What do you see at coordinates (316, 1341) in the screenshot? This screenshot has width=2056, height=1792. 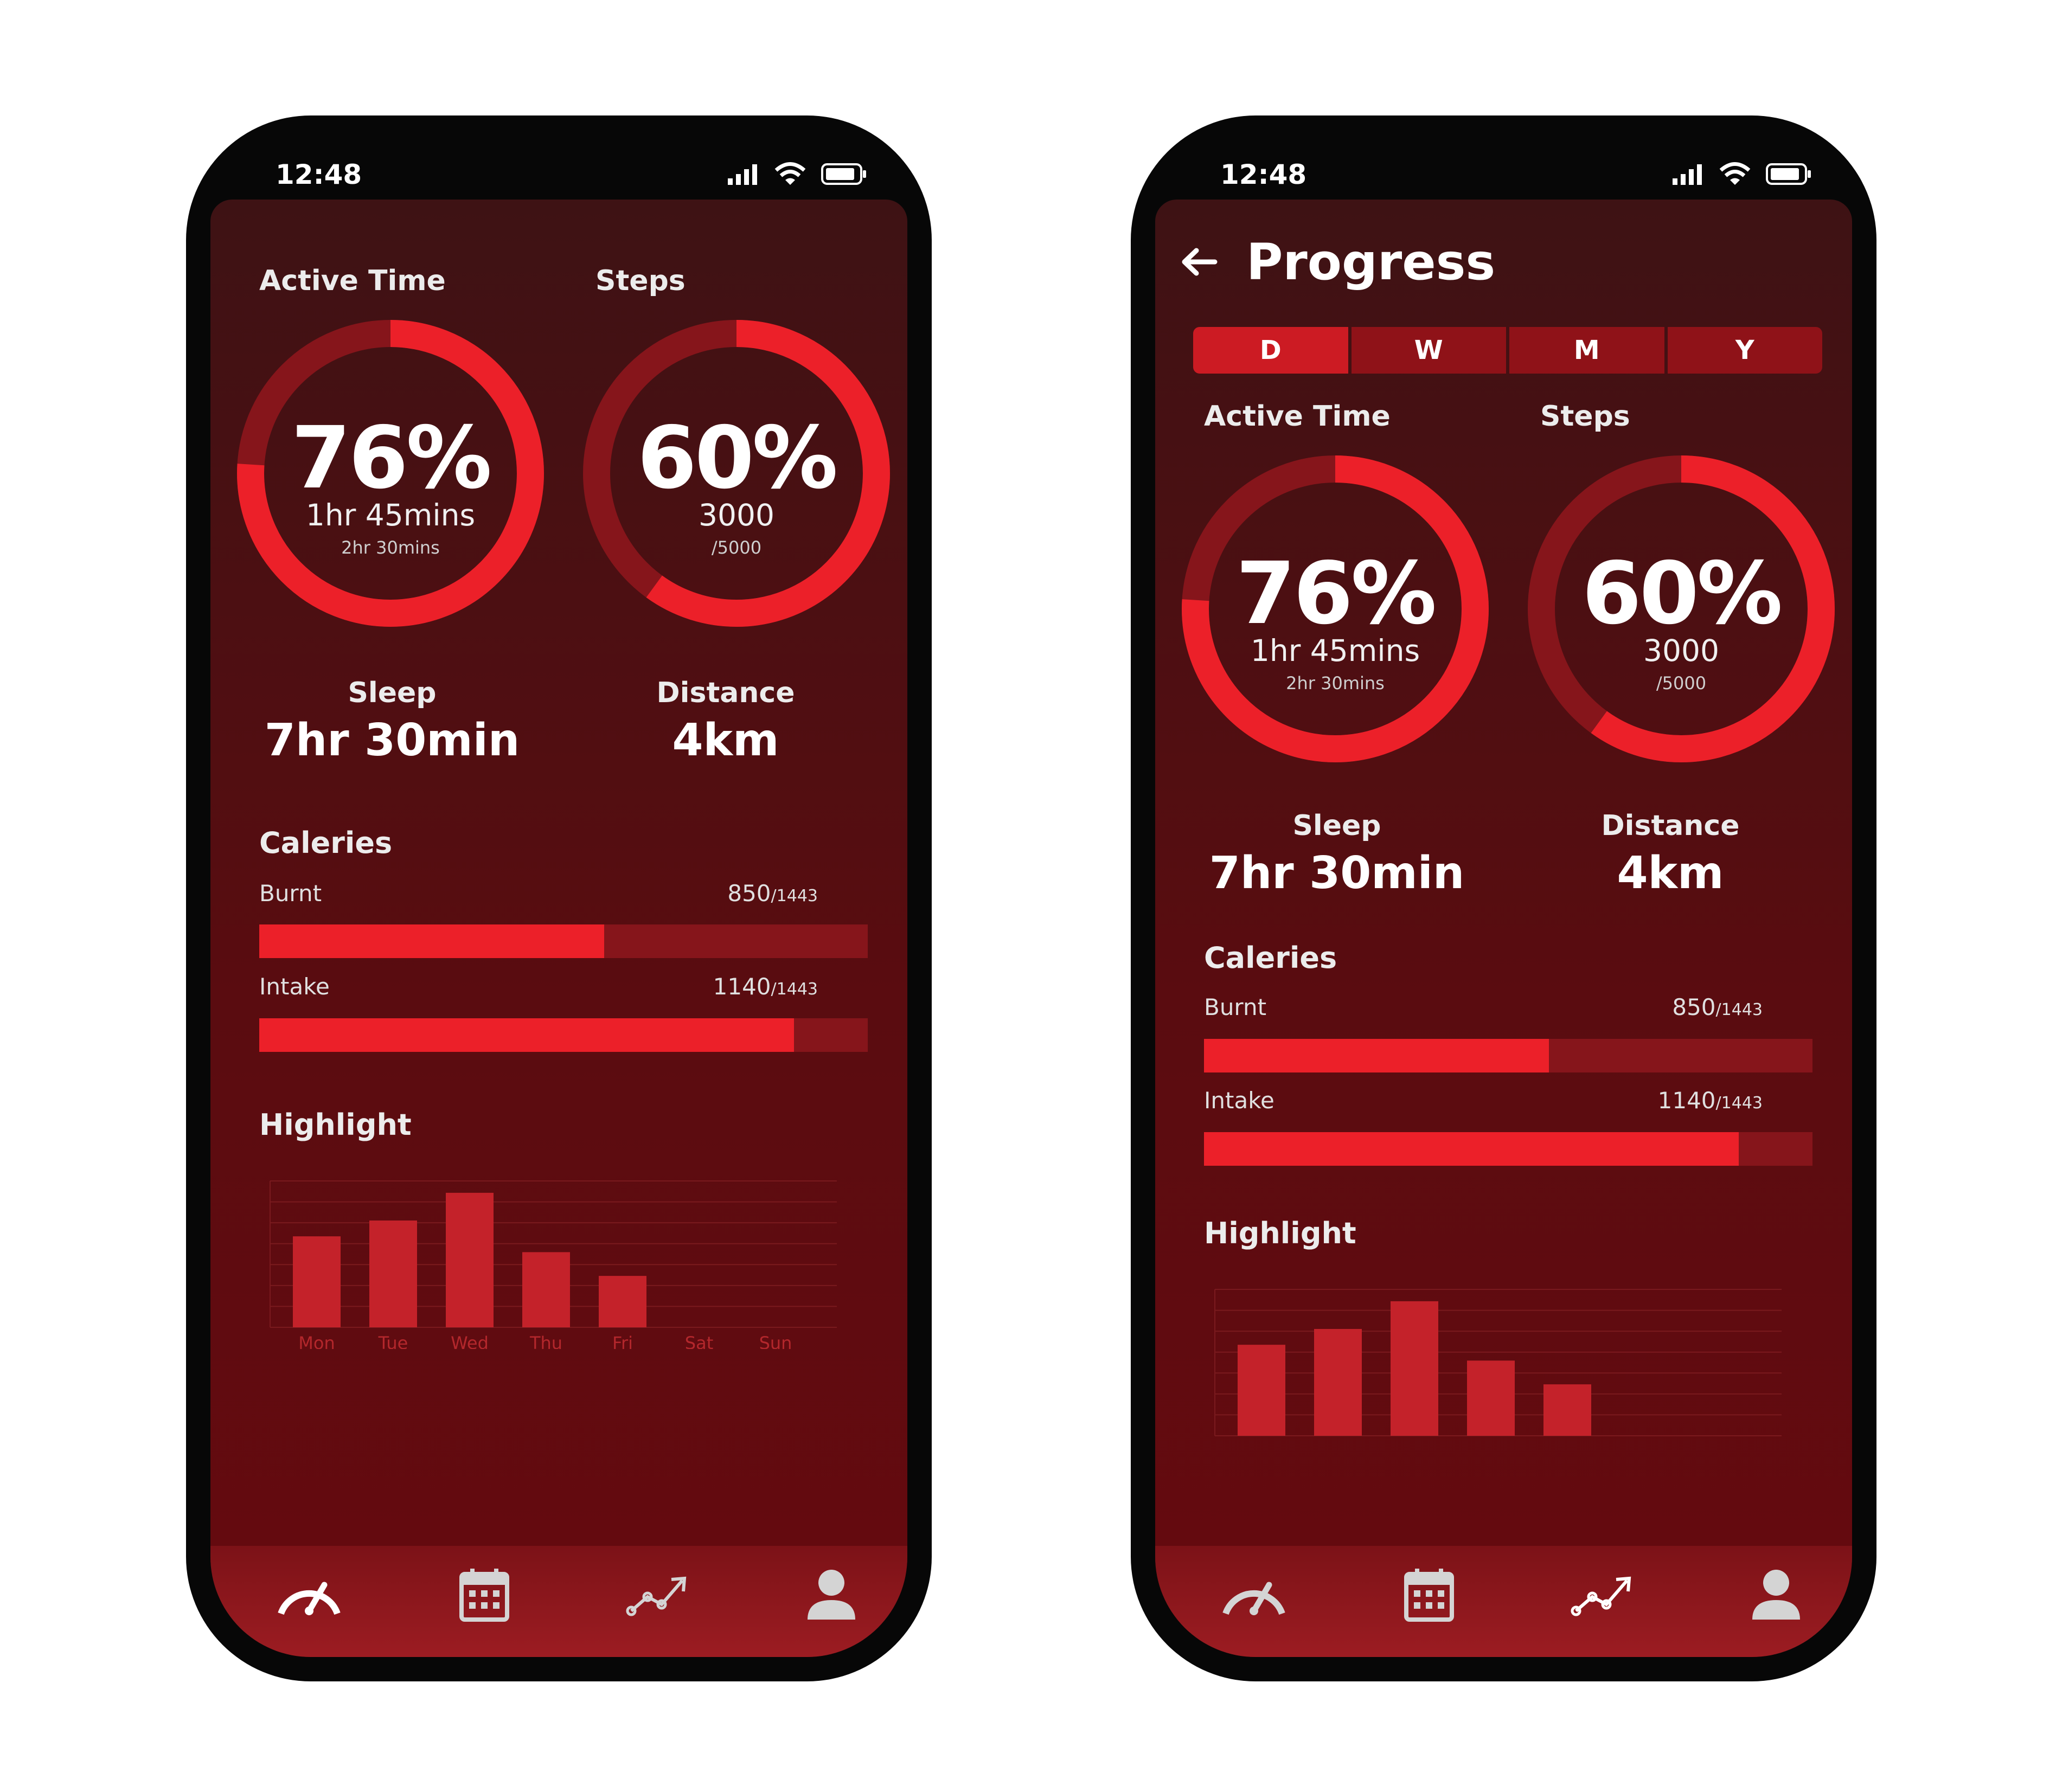 I see `chart-tick-label-mon: Mon` at bounding box center [316, 1341].